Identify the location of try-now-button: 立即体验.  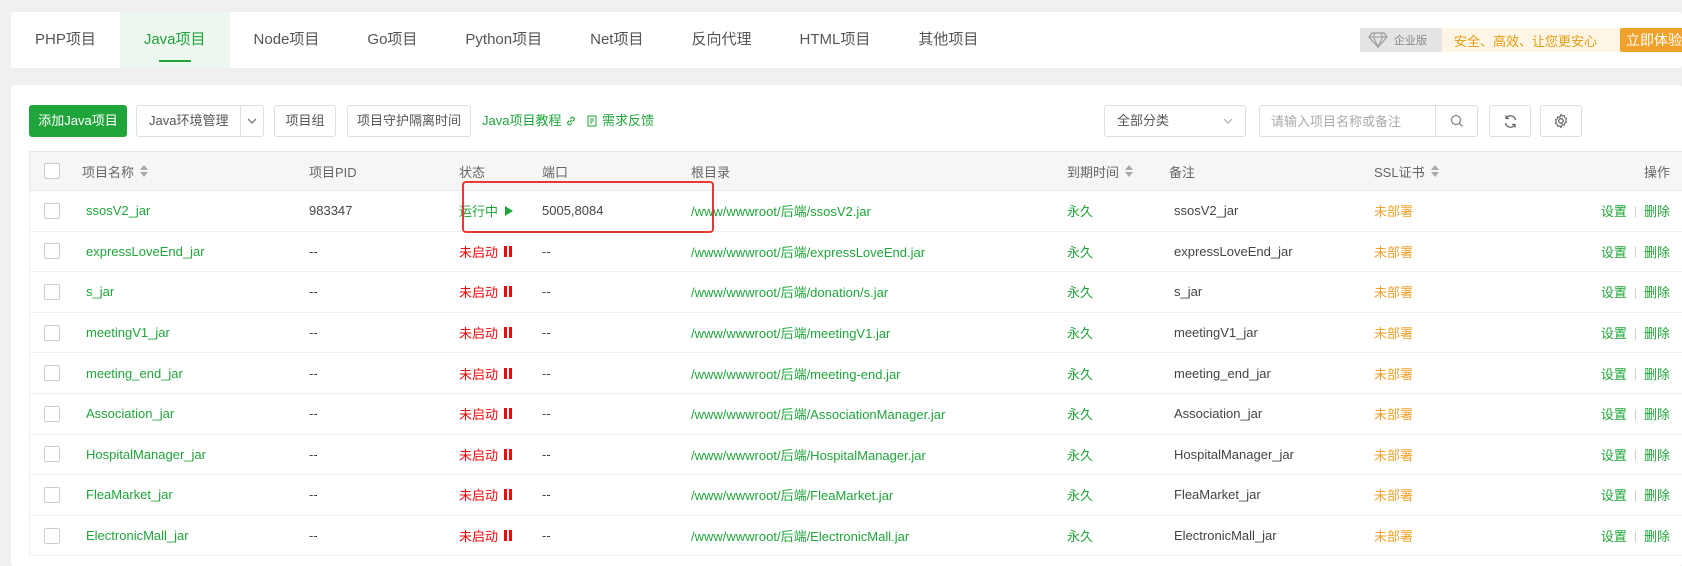
(1651, 40).